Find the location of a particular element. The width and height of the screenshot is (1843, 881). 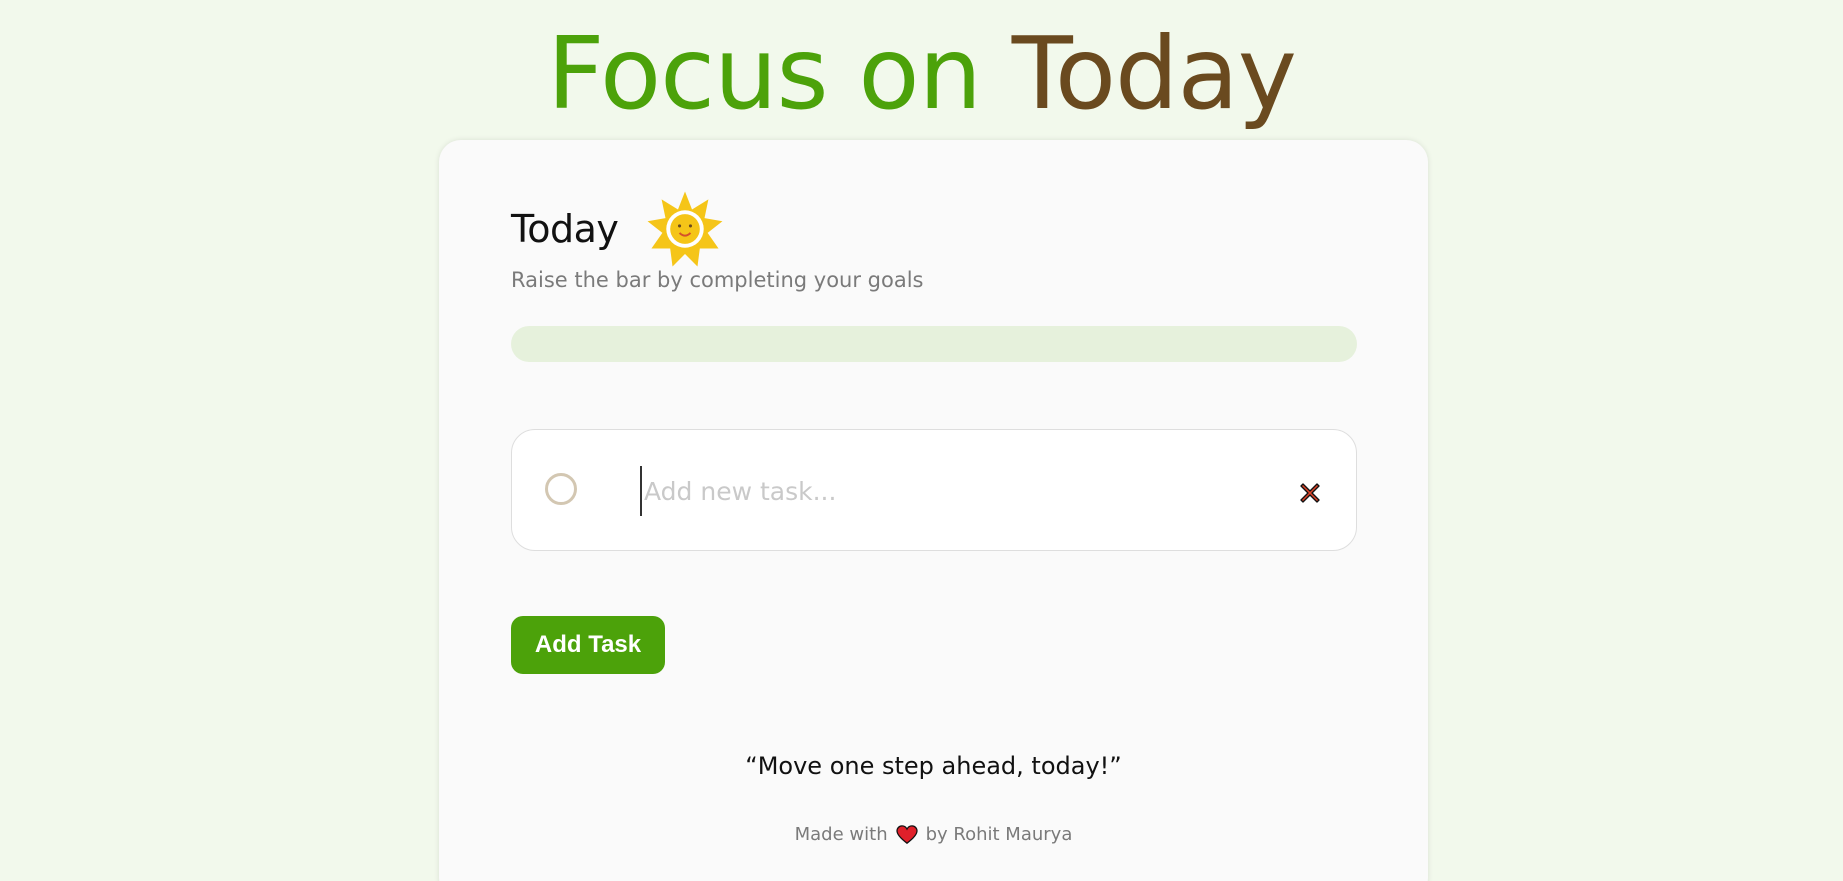

new-task-input is located at coordinates (953, 491).